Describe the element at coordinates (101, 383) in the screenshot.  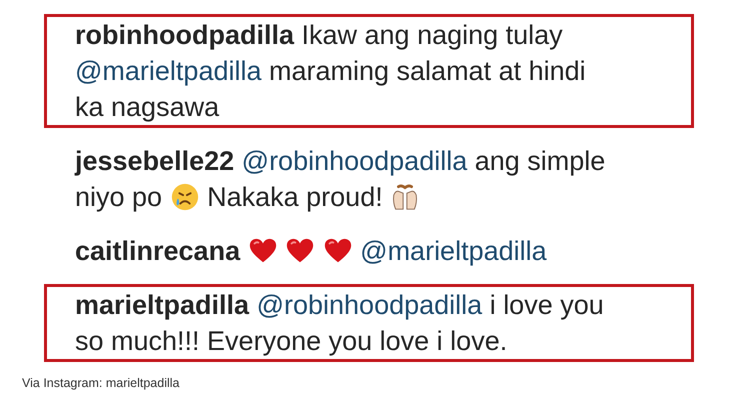
I see `image-caption: Via Instagram: marieltpadilla` at that location.